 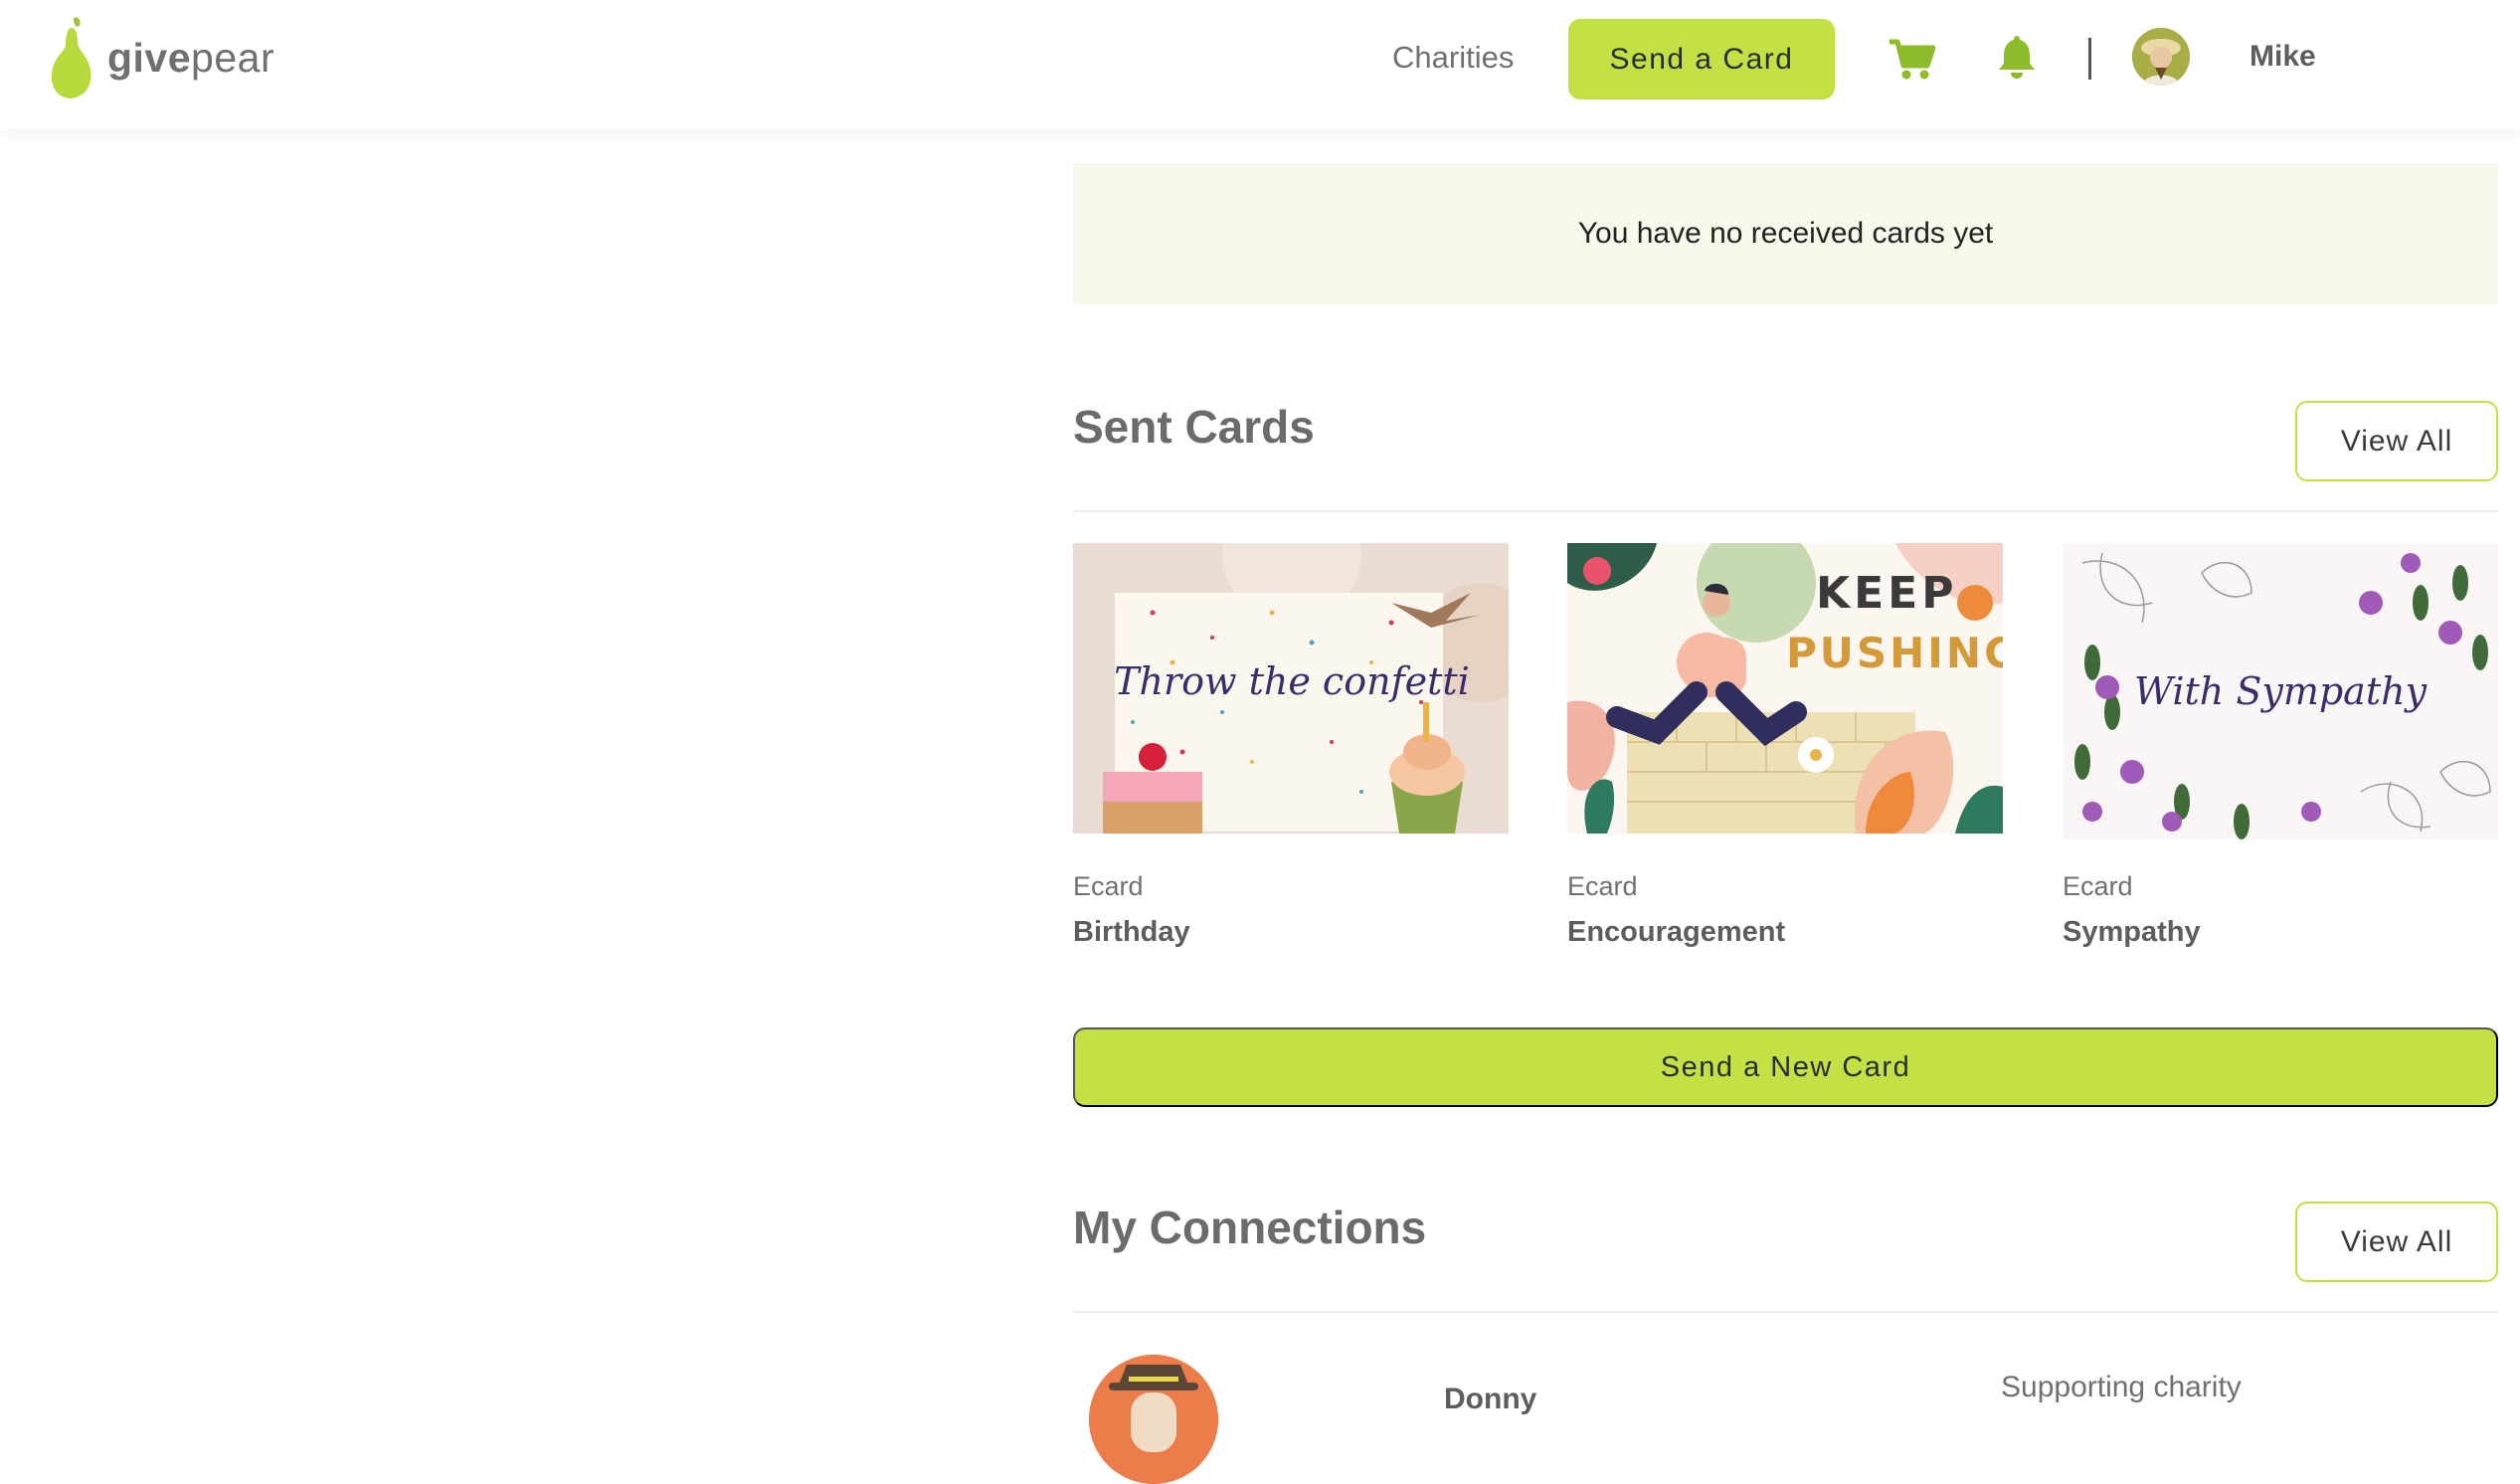 I want to click on card-thumbnail-encouragement: KEEP PUSHING, so click(x=1785, y=689).